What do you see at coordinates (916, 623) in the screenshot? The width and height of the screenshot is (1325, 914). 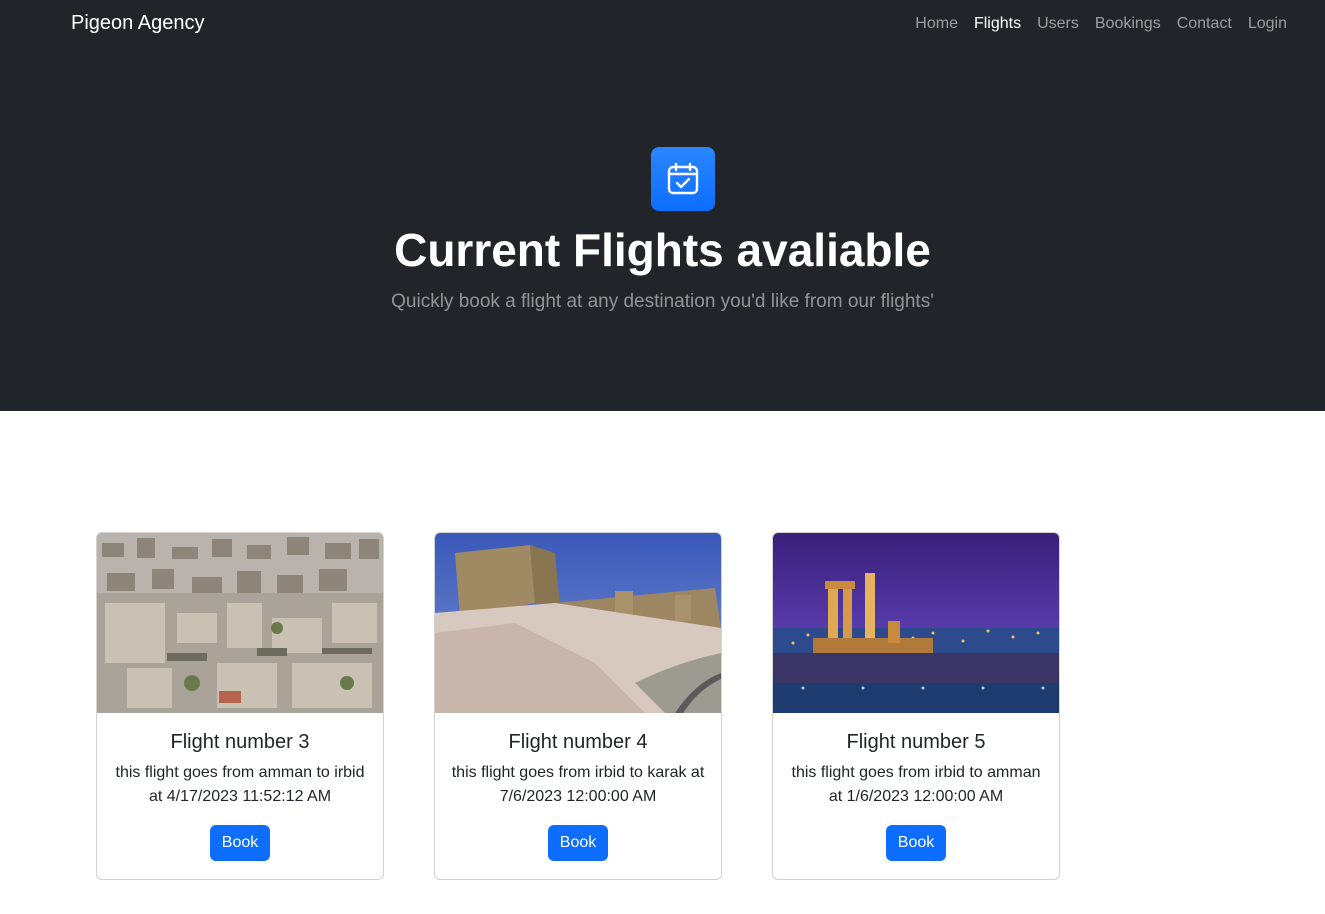 I see `amman-citadel-night-photo` at bounding box center [916, 623].